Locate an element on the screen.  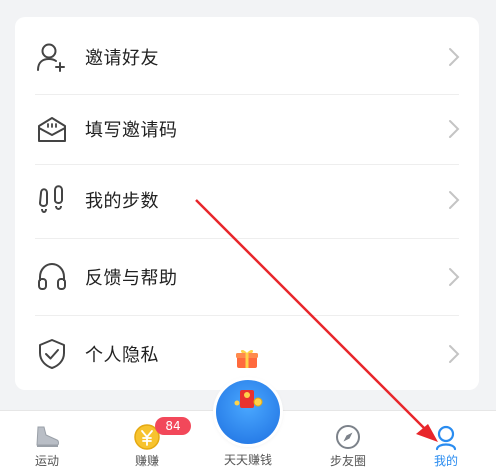
red-envelope-icon is located at coordinates (248, 399).